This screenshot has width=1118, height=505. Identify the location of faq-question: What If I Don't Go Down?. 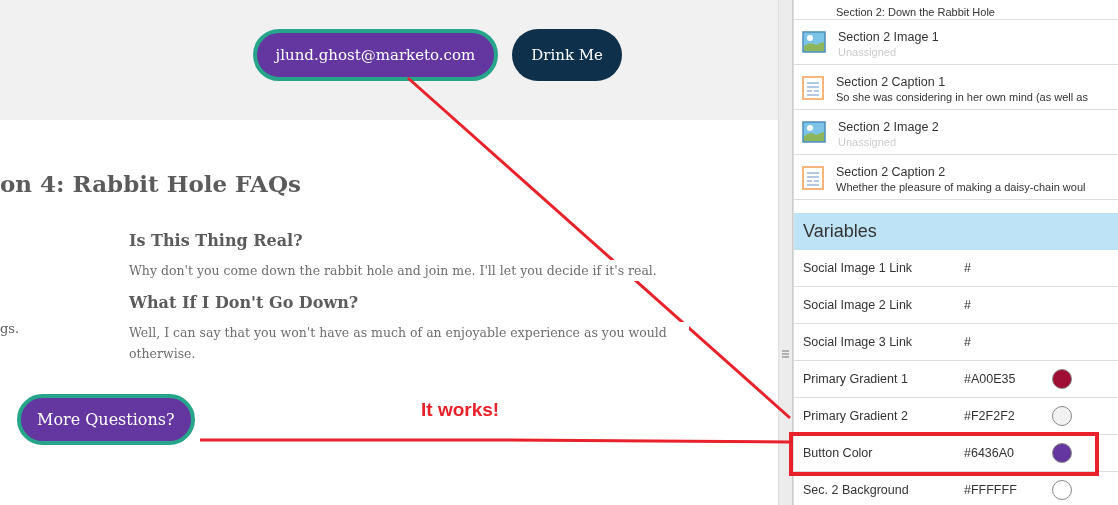
(244, 302).